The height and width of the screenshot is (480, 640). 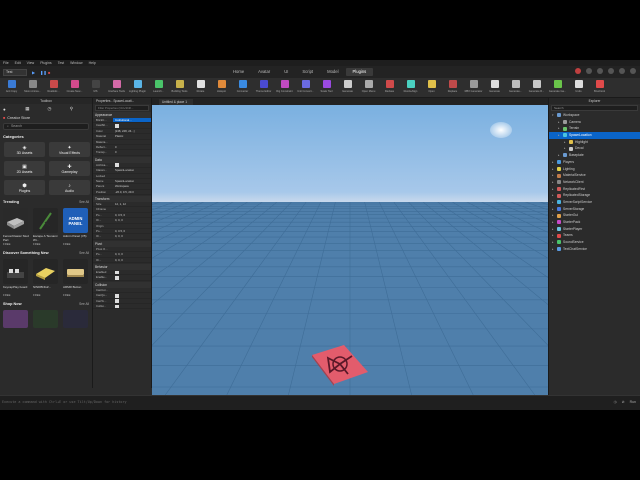 What do you see at coordinates (452, 87) in the screenshot?
I see `plugin-button-replace: Replace` at bounding box center [452, 87].